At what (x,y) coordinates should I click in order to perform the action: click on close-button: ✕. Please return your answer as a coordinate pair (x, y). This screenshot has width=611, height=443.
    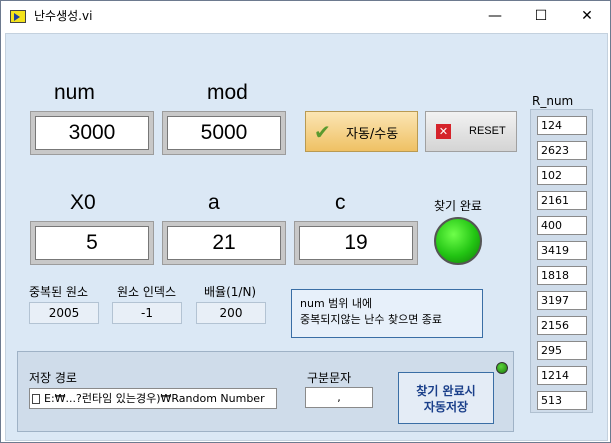
    Looking at the image, I should click on (587, 16).